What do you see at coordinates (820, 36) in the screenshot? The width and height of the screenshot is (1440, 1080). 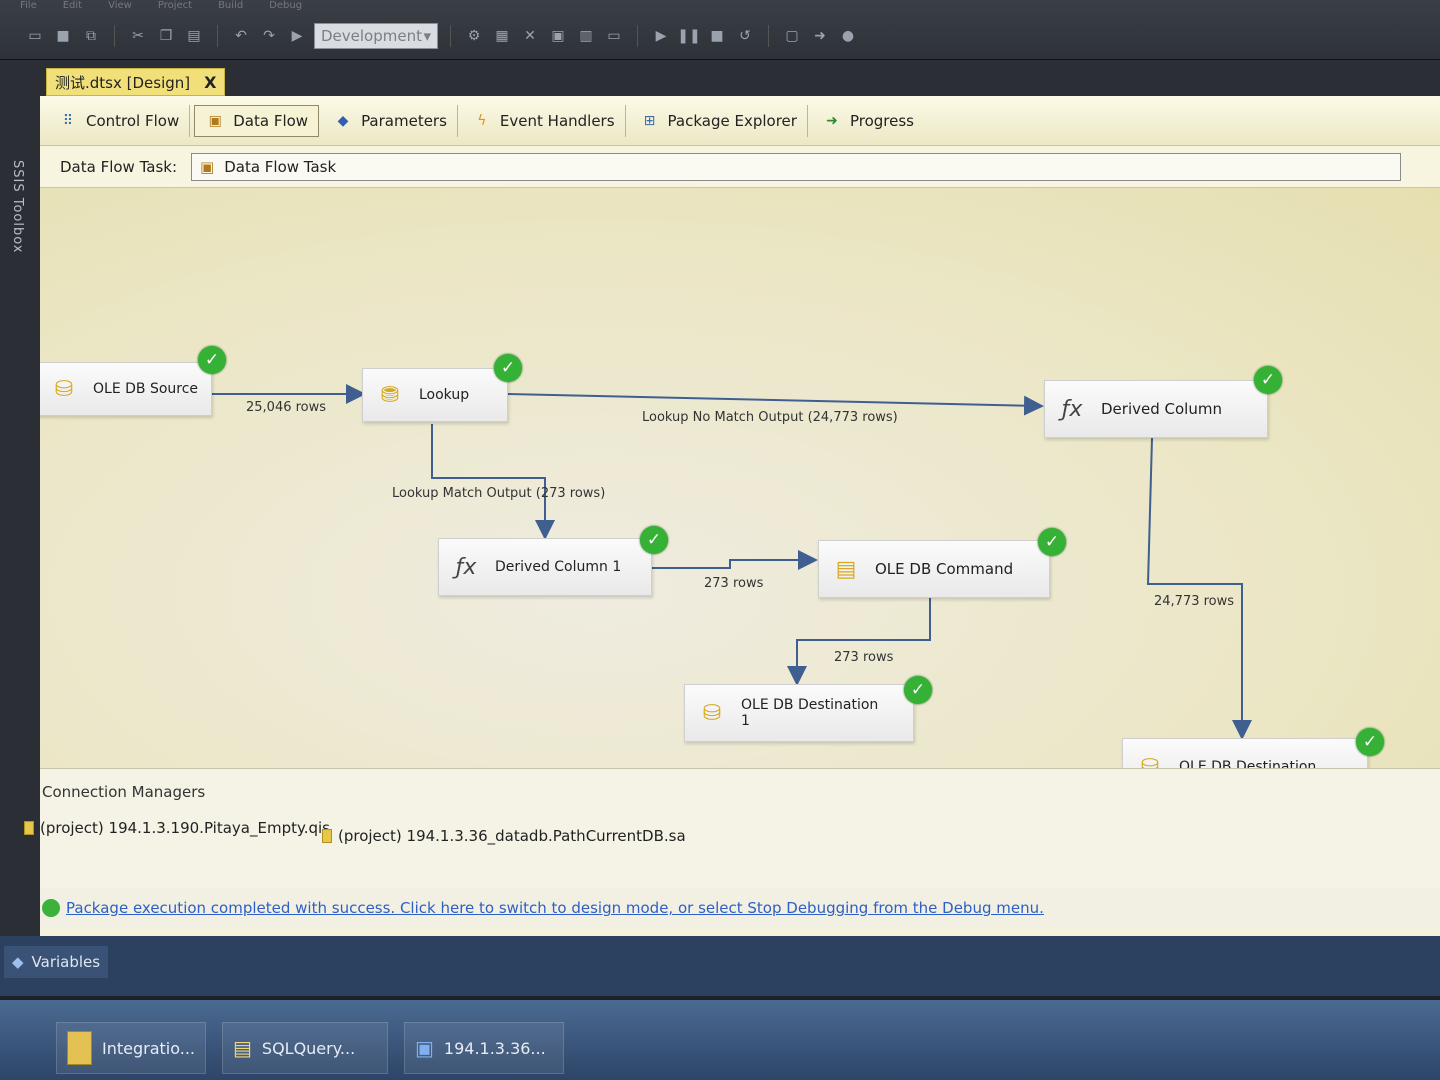 I see `step-icon: ➜` at bounding box center [820, 36].